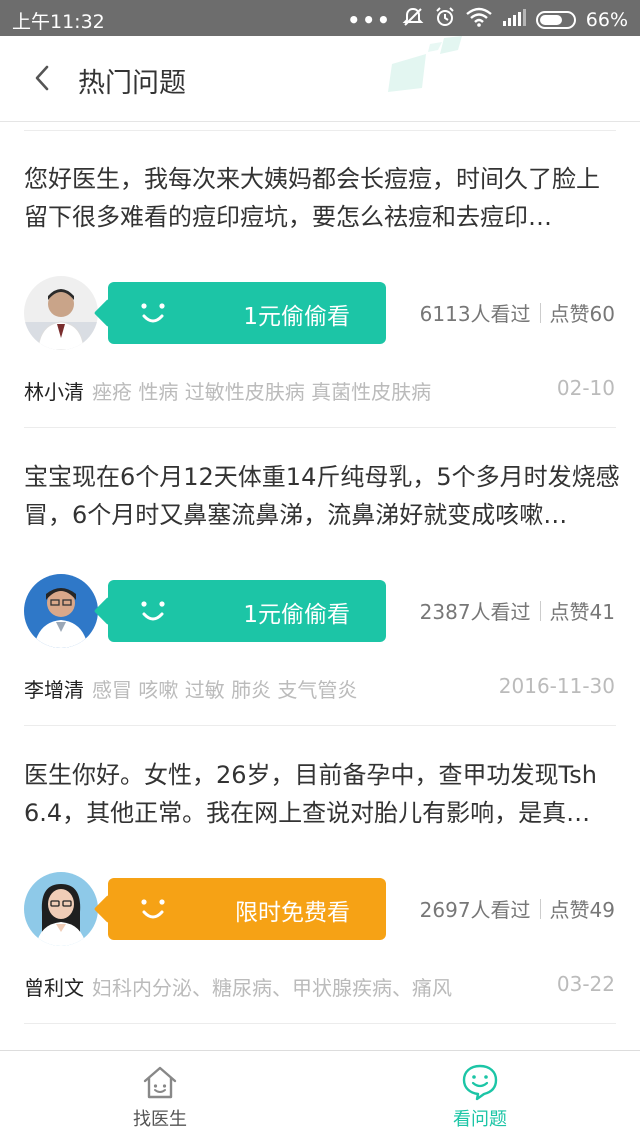  What do you see at coordinates (475, 314) in the screenshot?
I see `view-count: 6113人看过` at bounding box center [475, 314].